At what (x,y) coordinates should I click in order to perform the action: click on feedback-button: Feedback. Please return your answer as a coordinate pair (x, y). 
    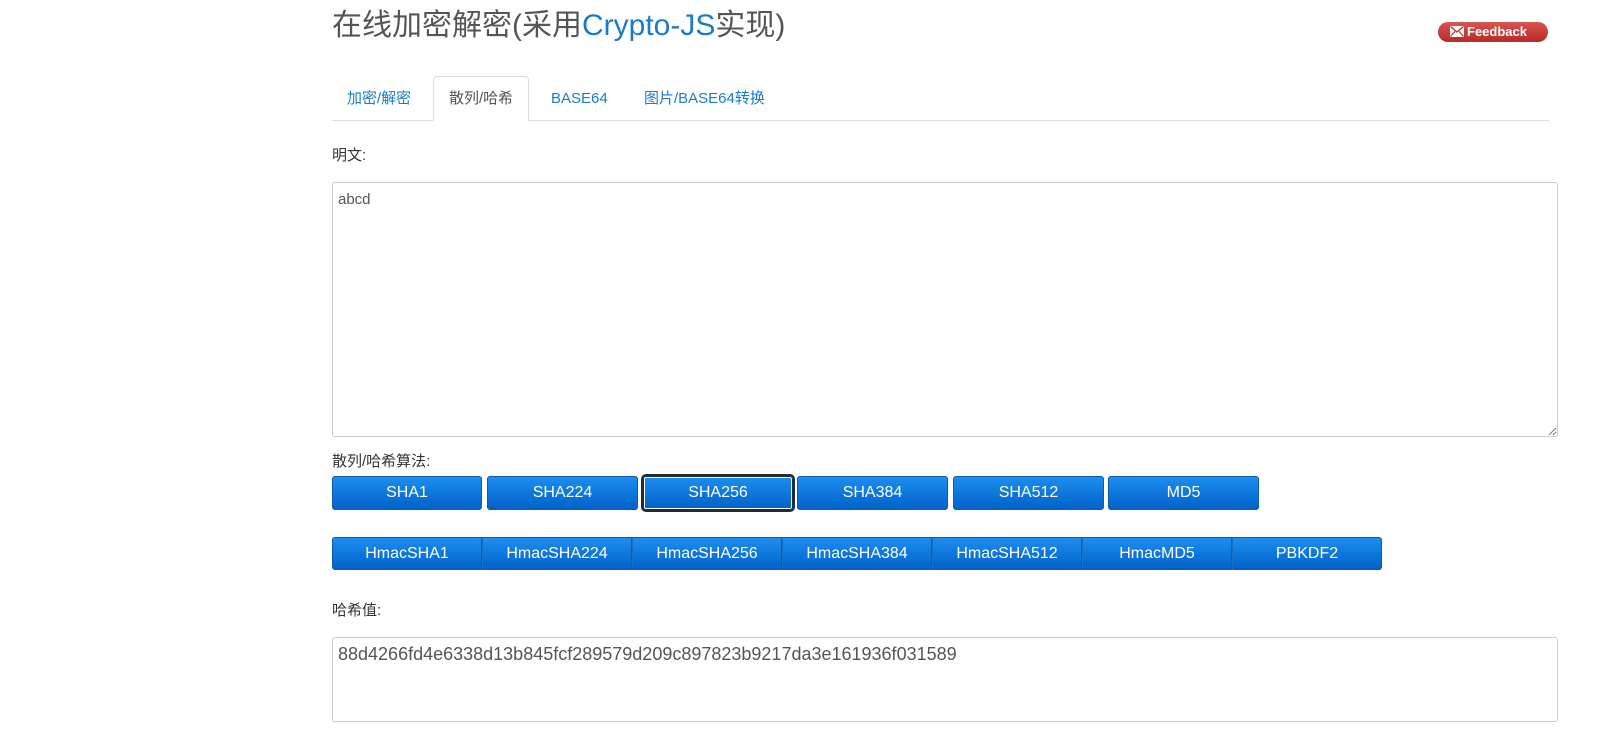
    Looking at the image, I should click on (1493, 32).